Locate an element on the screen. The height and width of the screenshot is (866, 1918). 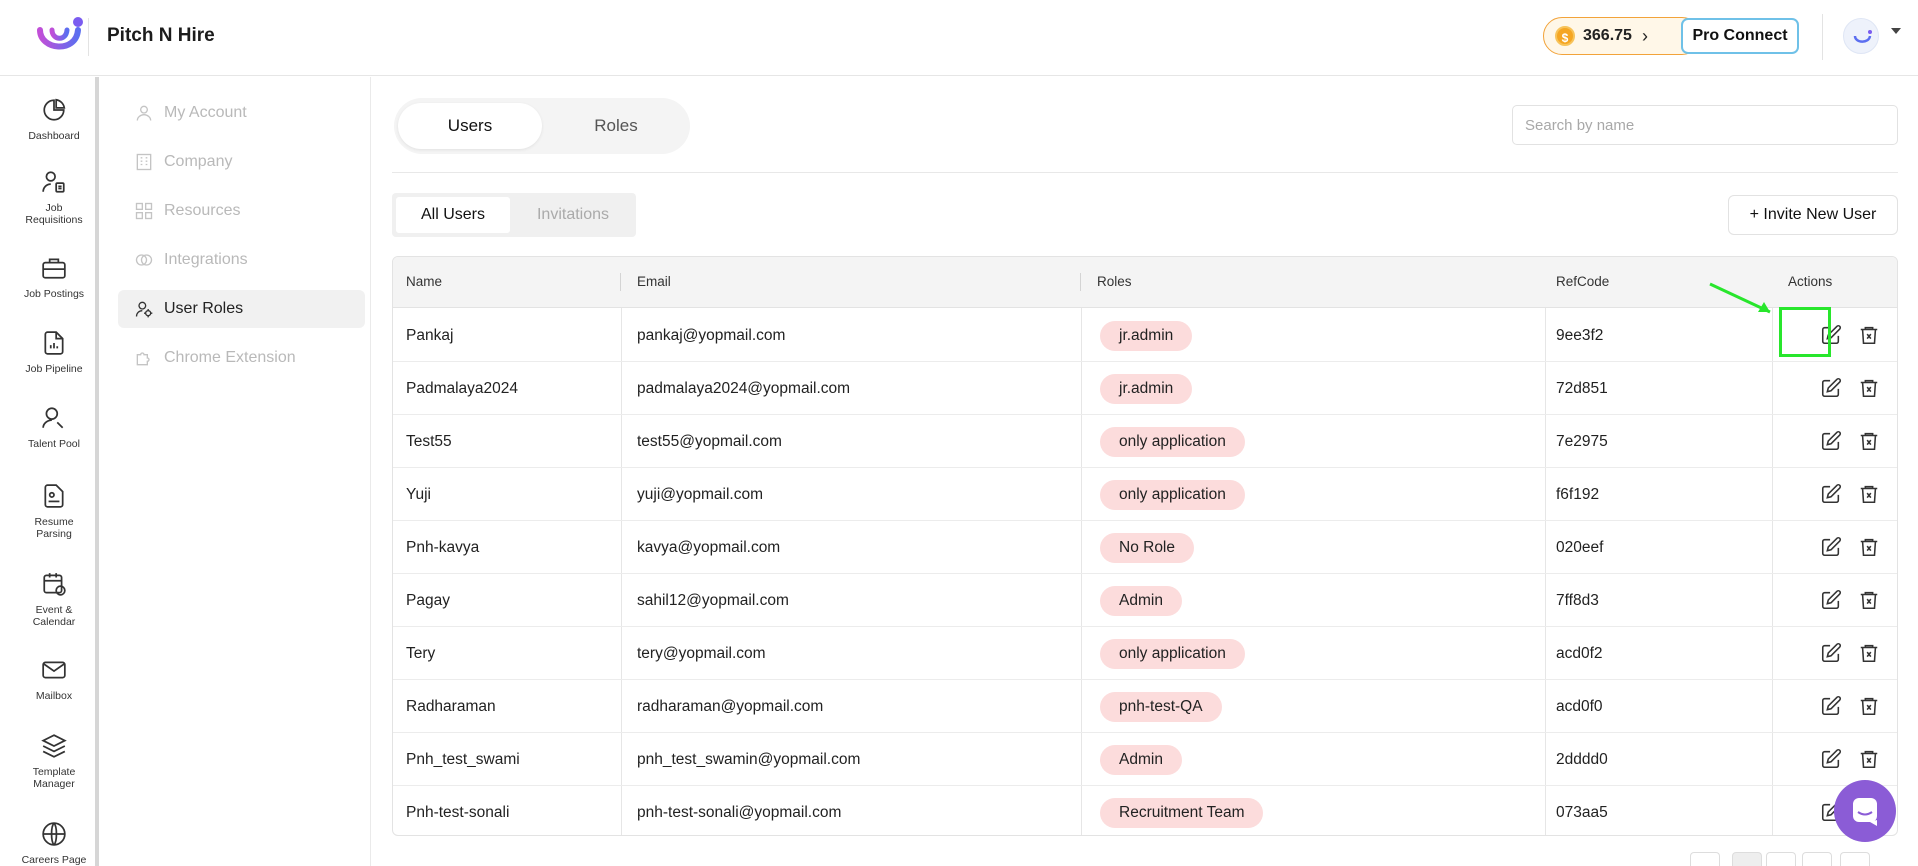
column-header-actions: Actions is located at coordinates (1810, 281).